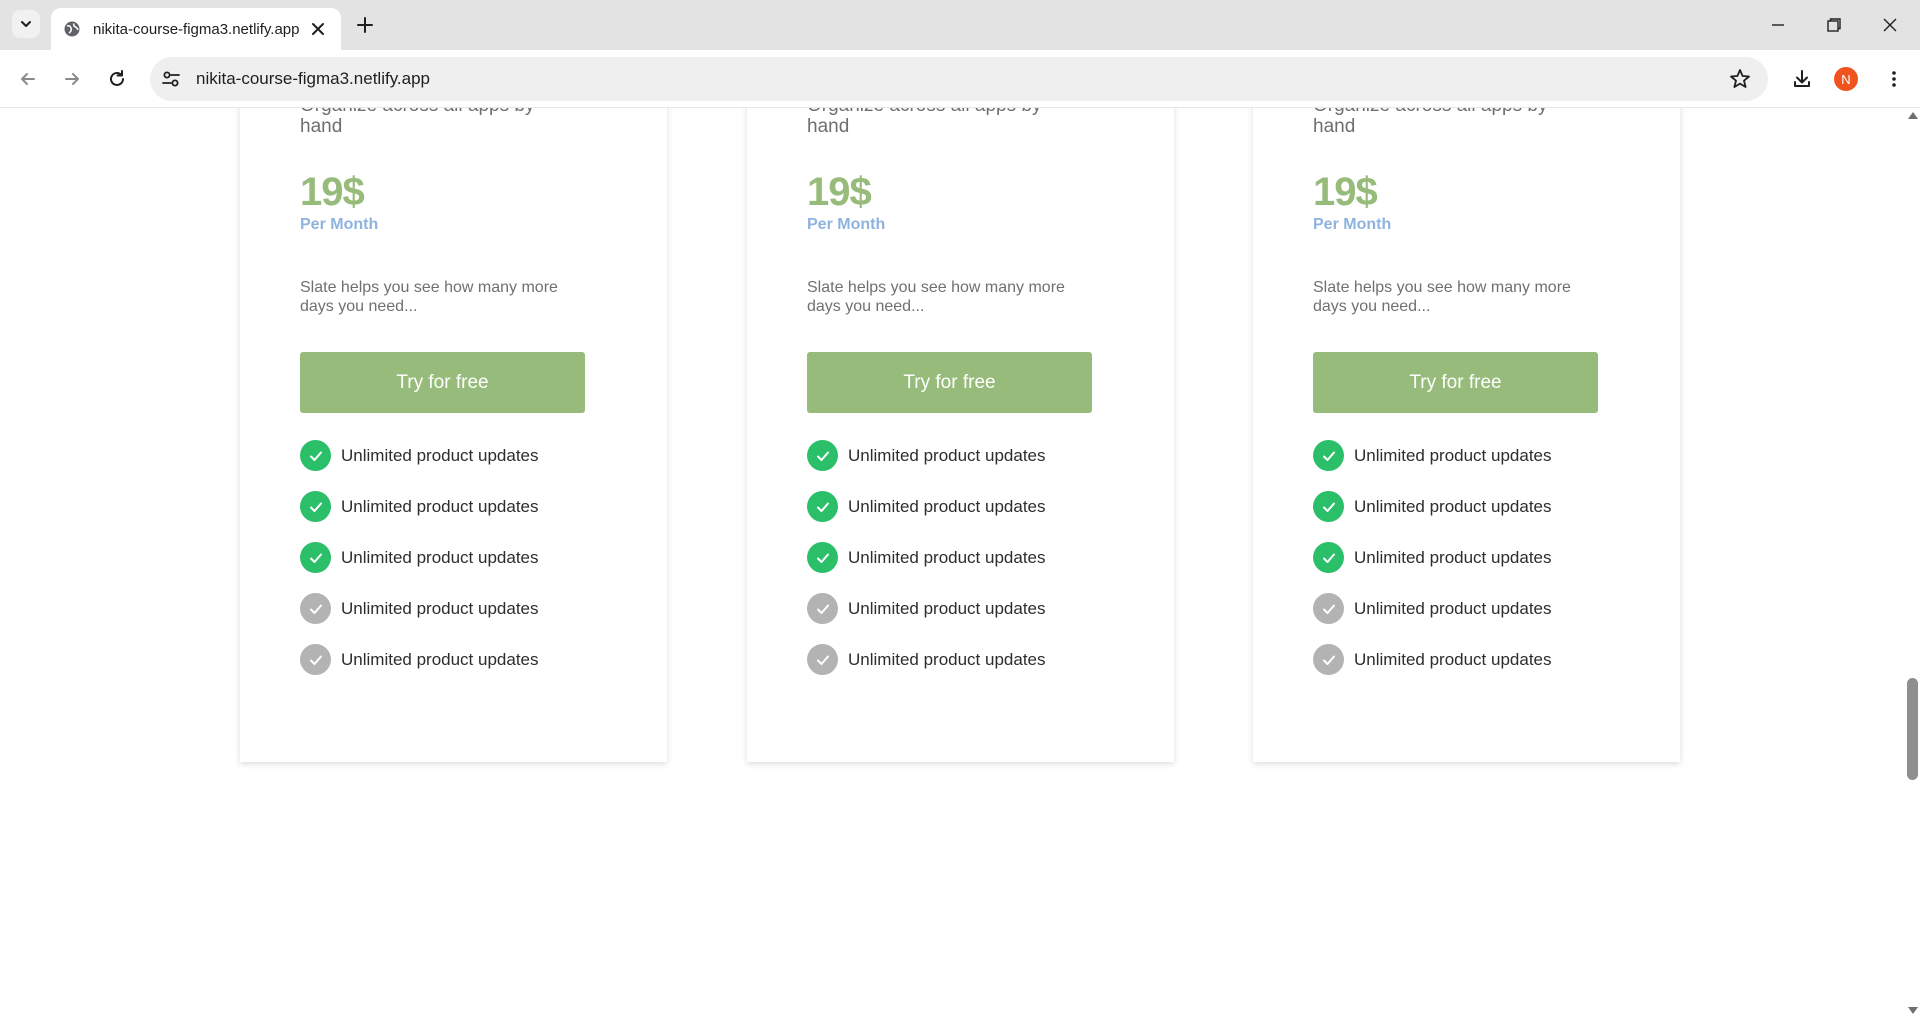 This screenshot has height=1020, width=1920. I want to click on tab-title: nikita-course-figma3.netlify.app, so click(196, 29).